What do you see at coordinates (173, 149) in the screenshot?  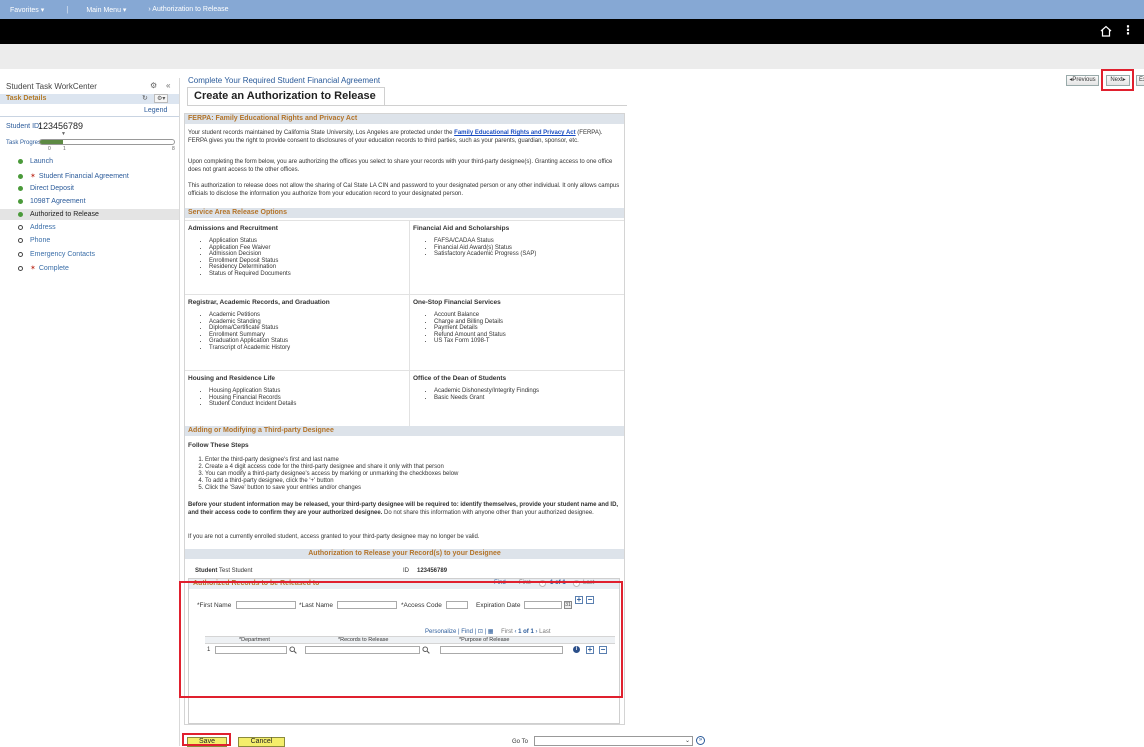 I see `progress-end: 8` at bounding box center [173, 149].